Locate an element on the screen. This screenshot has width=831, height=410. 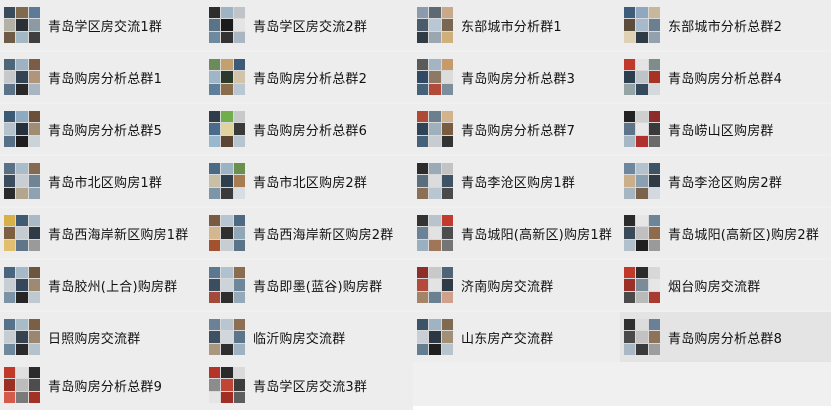
group-chat-item: 东部城市分析总群2 is located at coordinates (725, 25).